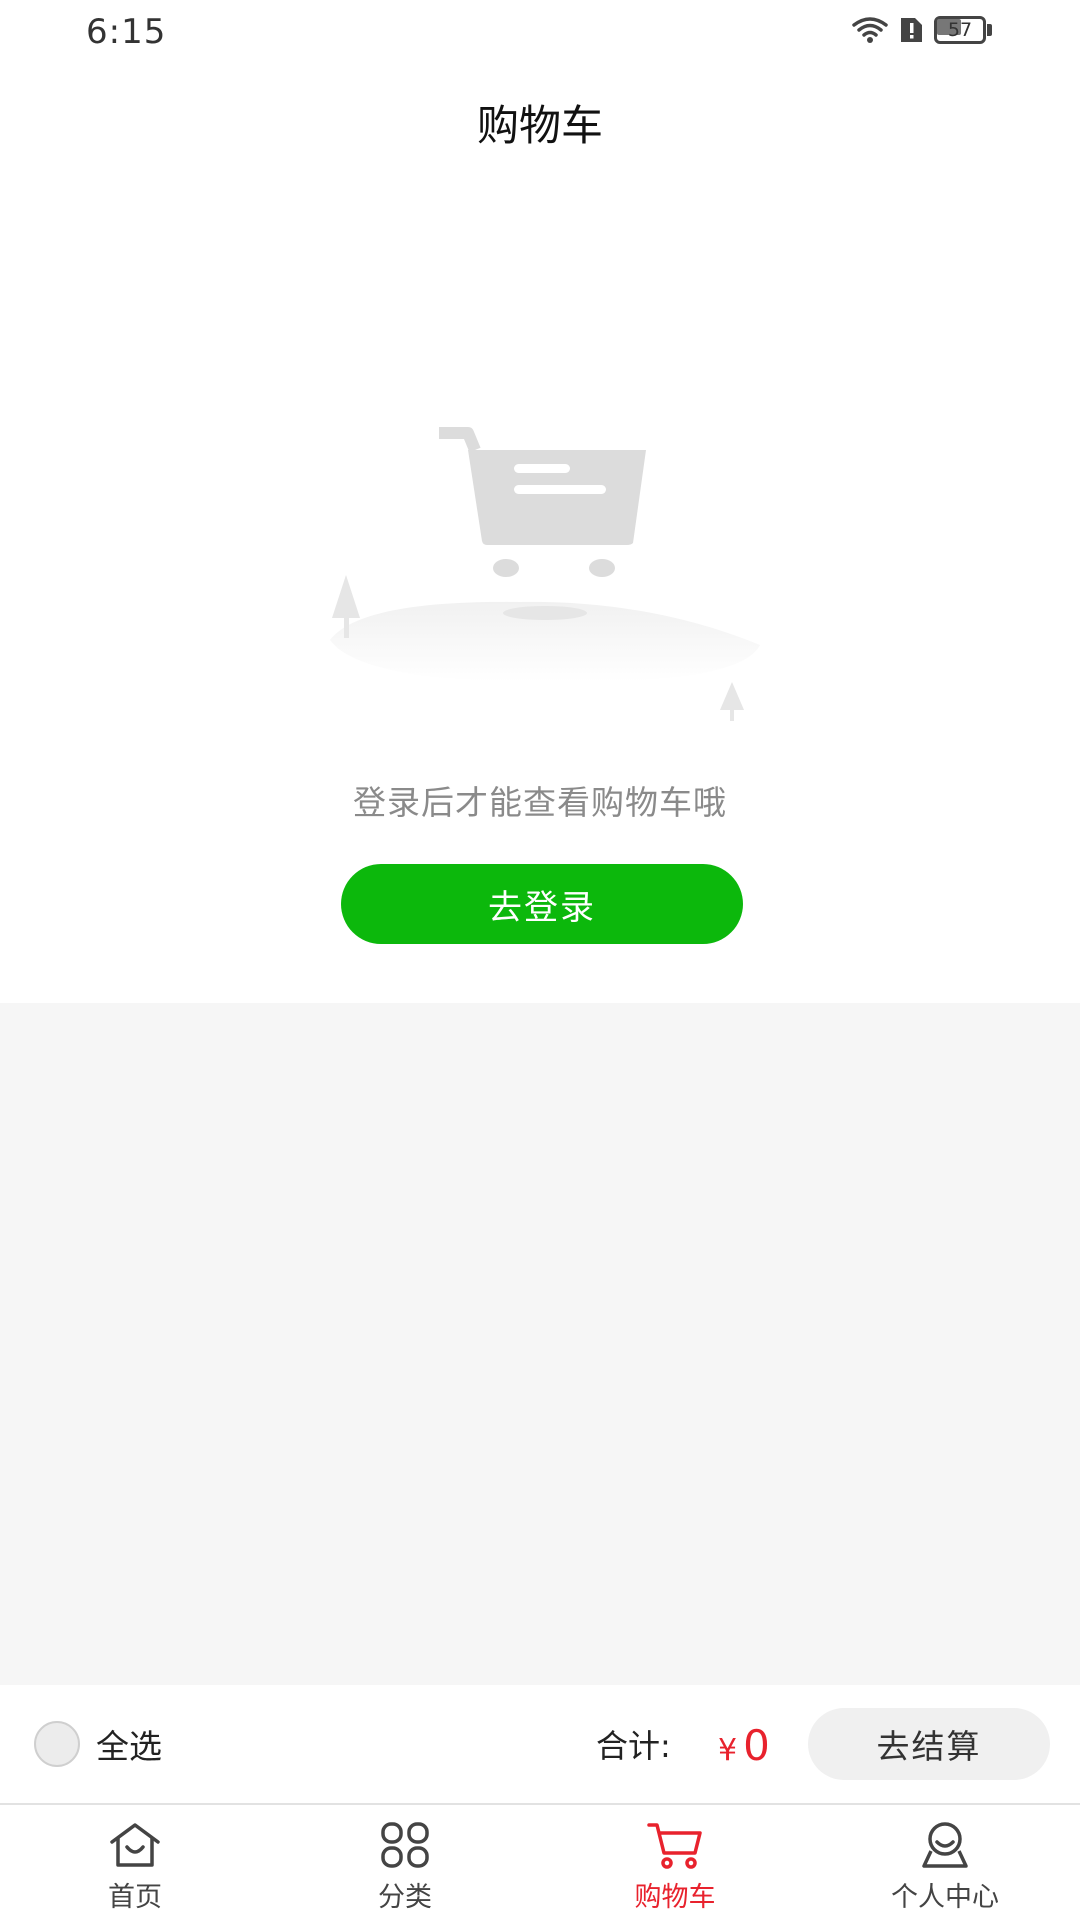 The height and width of the screenshot is (1920, 1080). I want to click on currency-symbol: ¥, so click(728, 1750).